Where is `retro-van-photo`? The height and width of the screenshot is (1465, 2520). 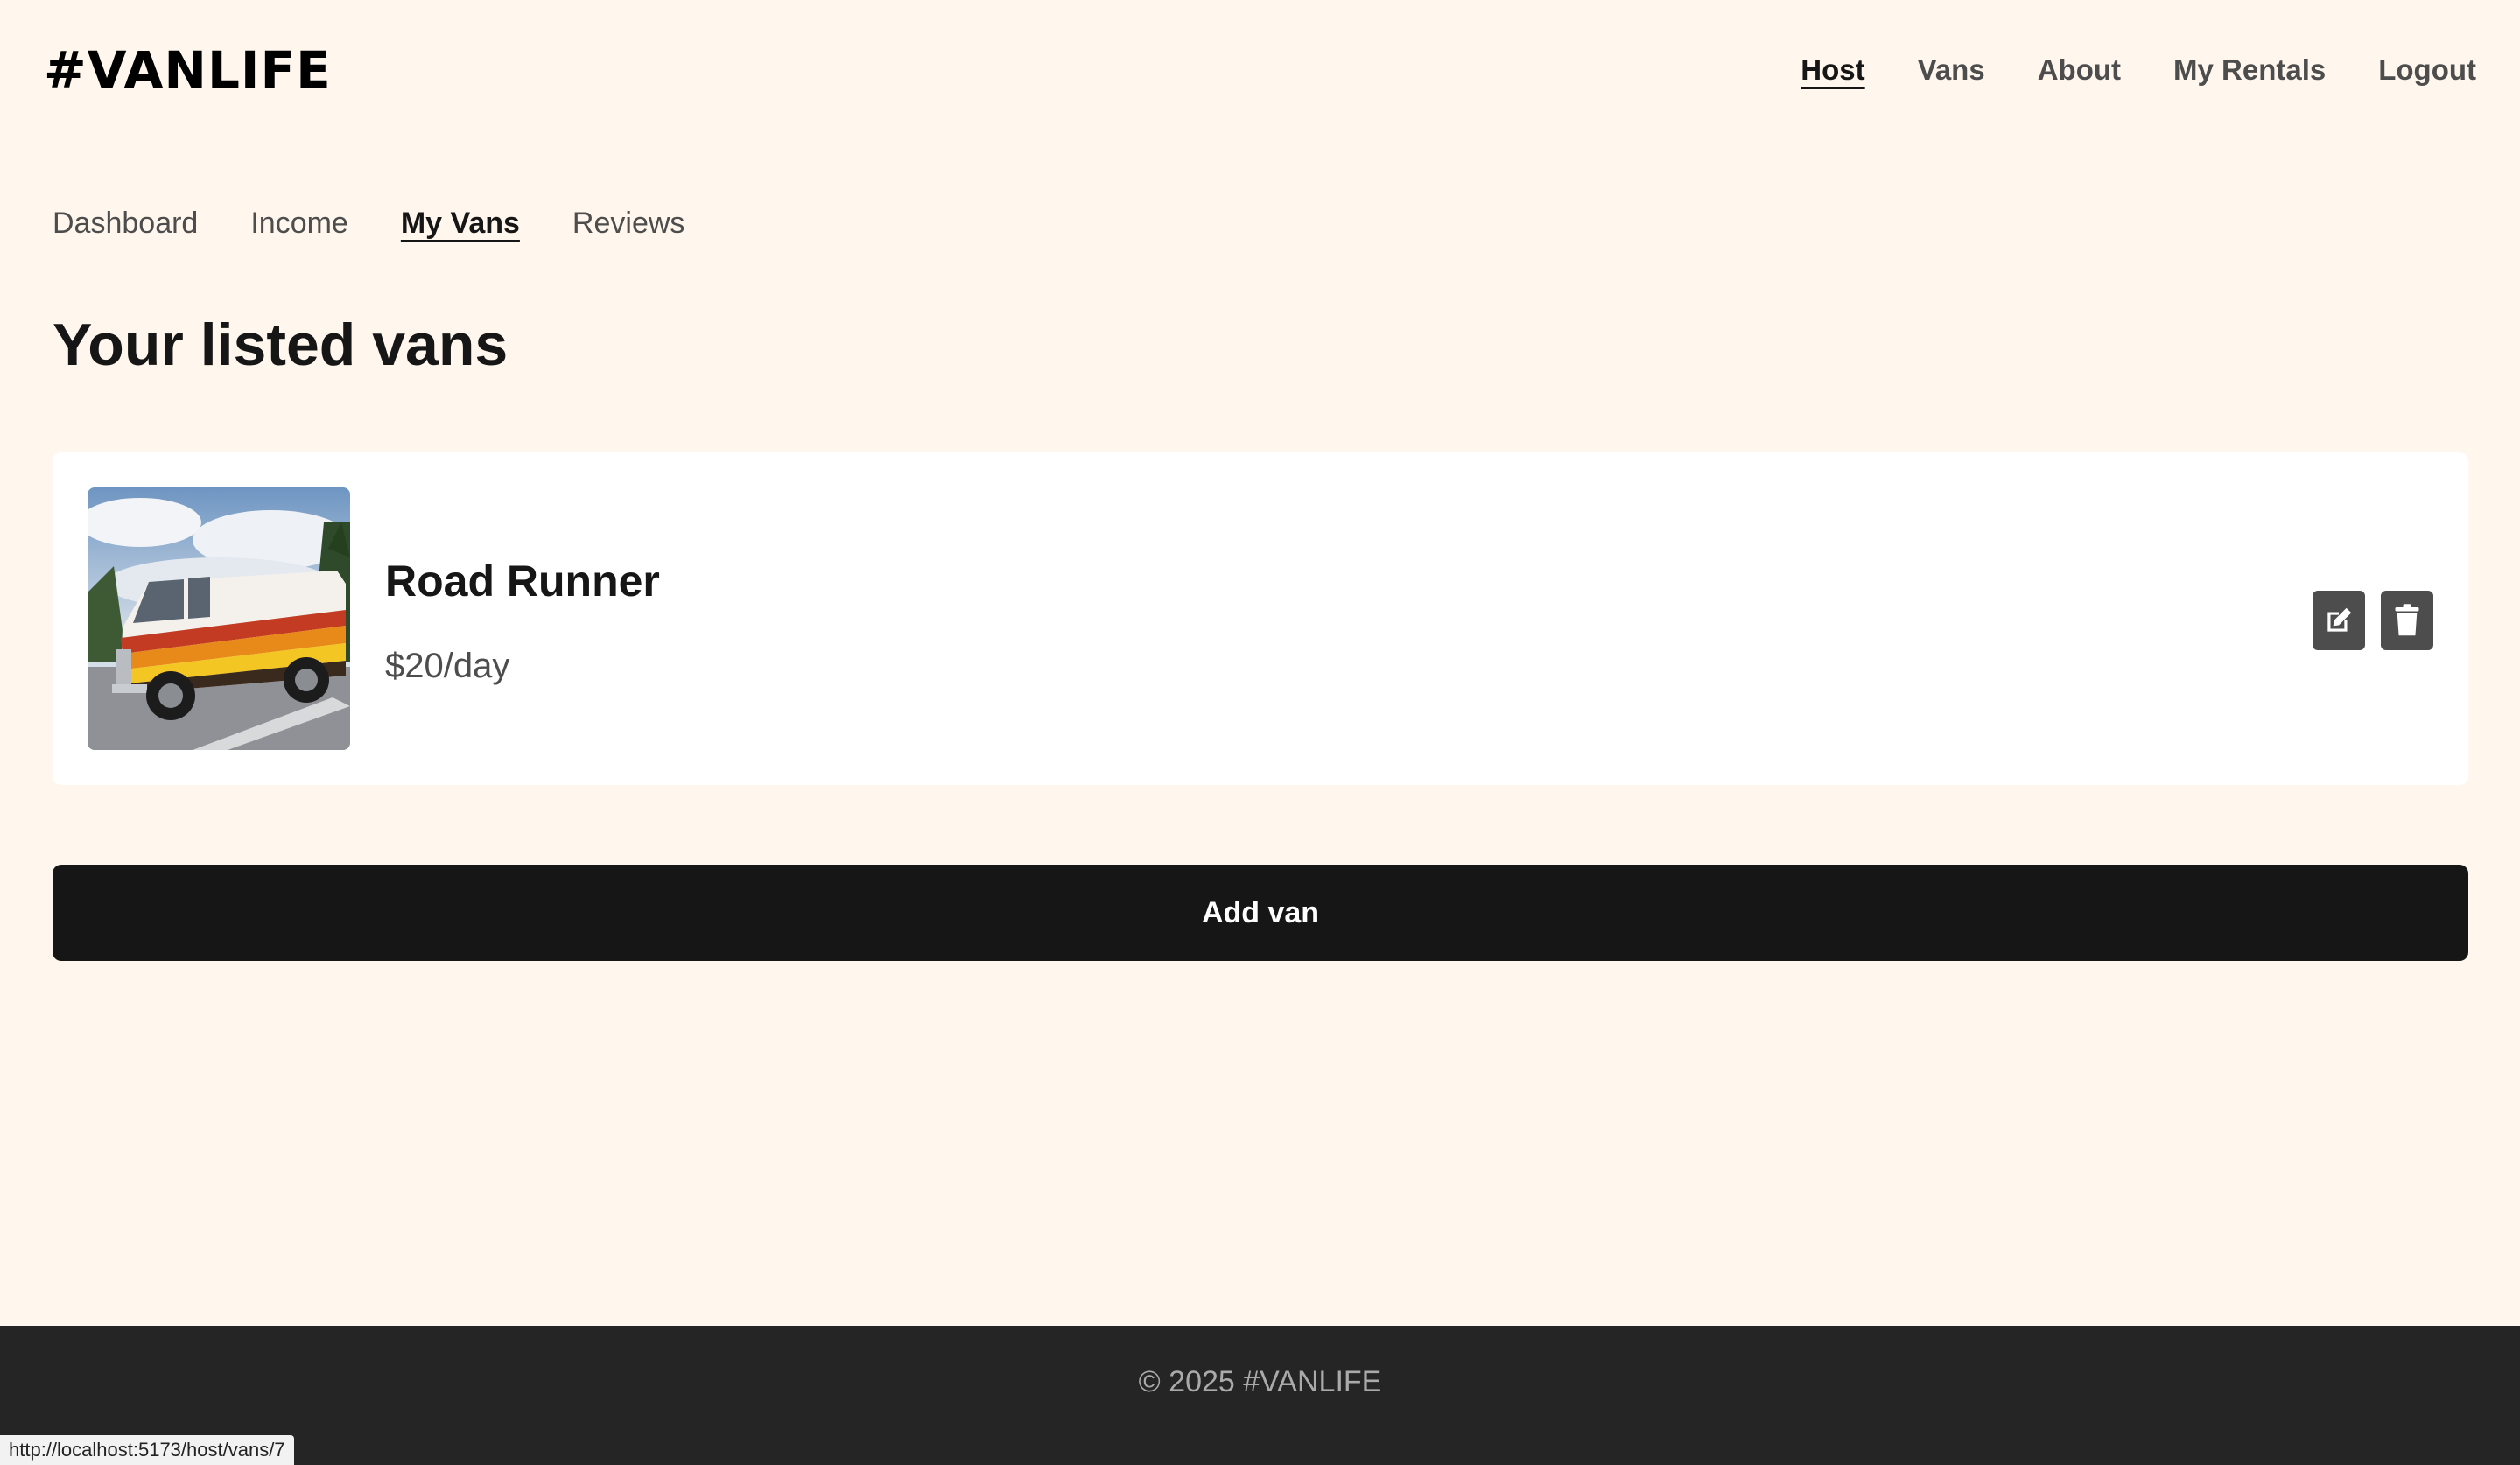 retro-van-photo is located at coordinates (219, 618).